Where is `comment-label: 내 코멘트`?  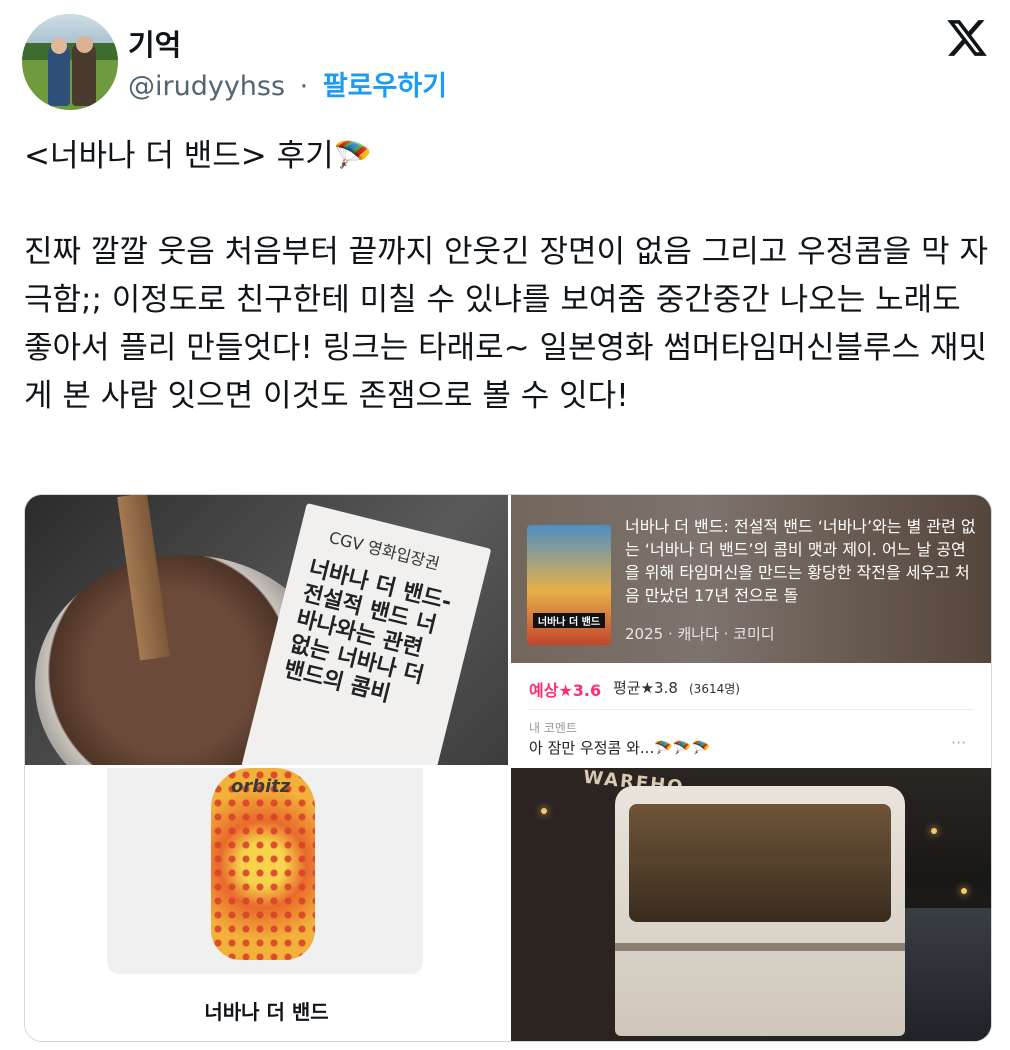
comment-label: 내 코멘트 is located at coordinates (553, 728).